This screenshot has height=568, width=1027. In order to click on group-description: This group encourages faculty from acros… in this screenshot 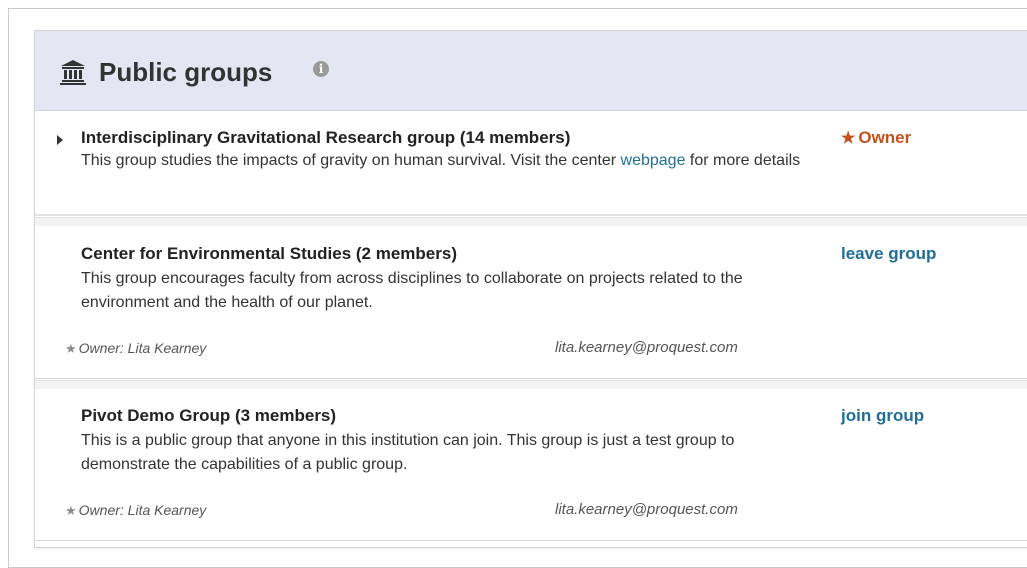, I will do `click(412, 290)`.